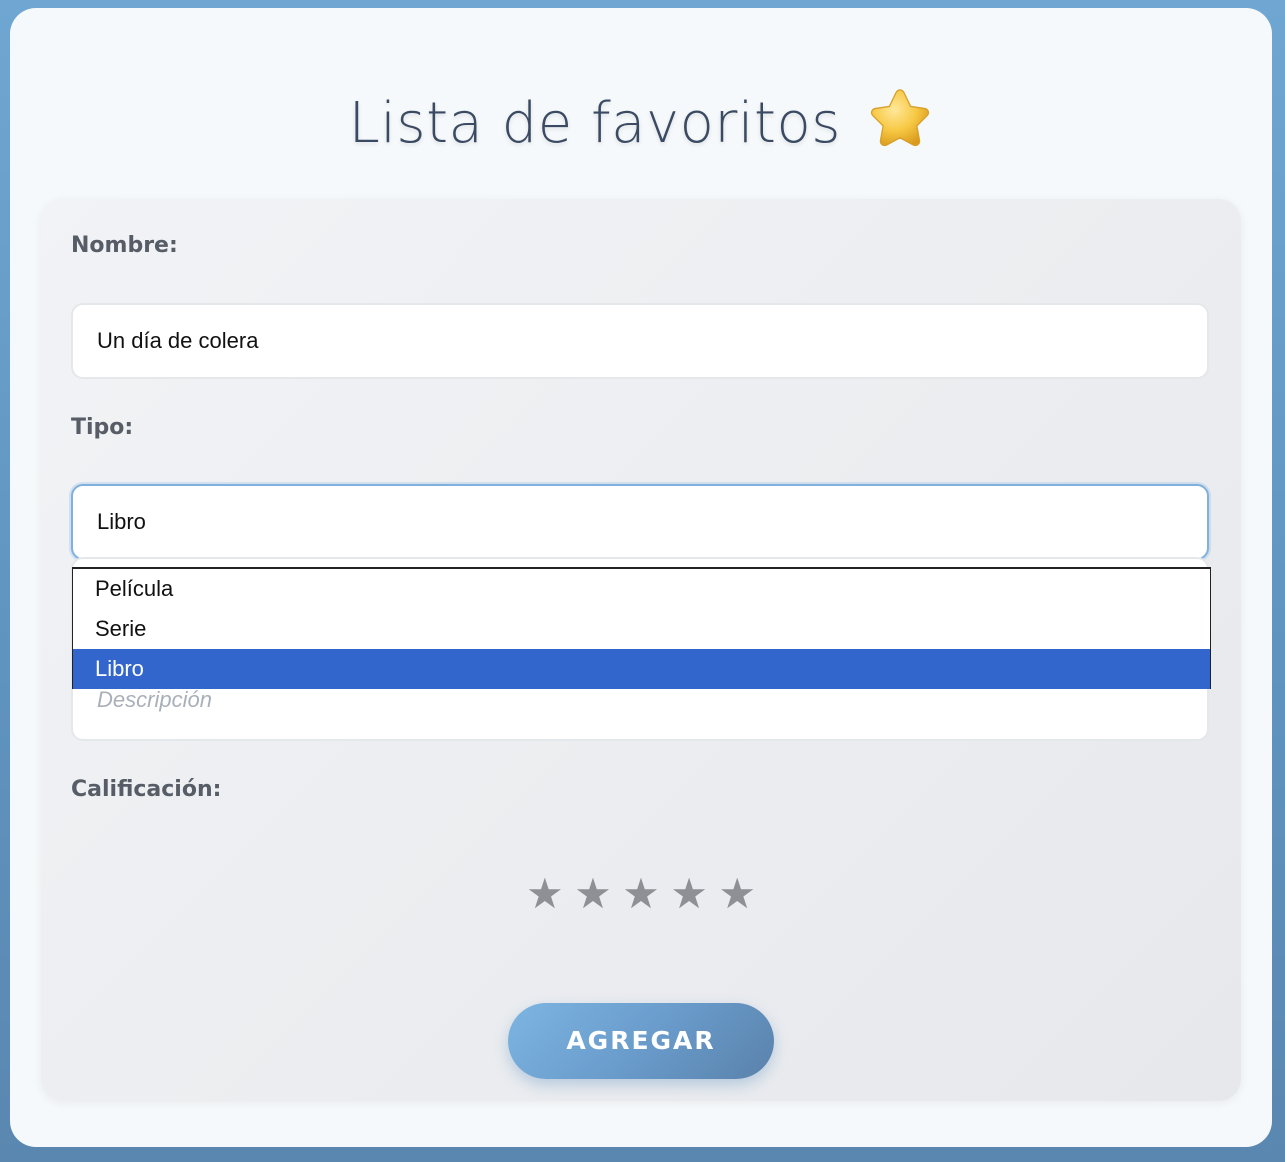 The height and width of the screenshot is (1162, 1285). I want to click on nombre-input: Un día de colera, so click(640, 341).